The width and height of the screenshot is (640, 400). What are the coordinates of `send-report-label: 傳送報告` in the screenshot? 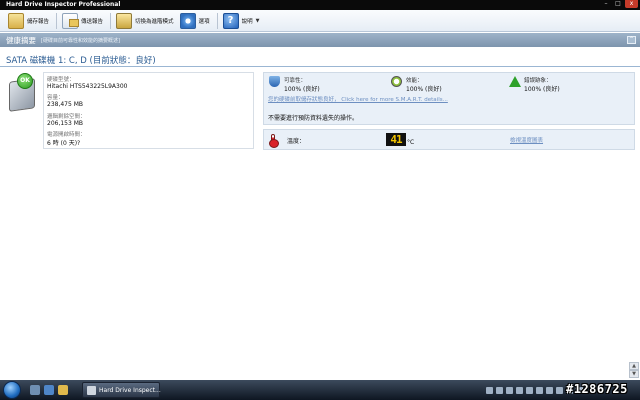 It's located at (92, 21).